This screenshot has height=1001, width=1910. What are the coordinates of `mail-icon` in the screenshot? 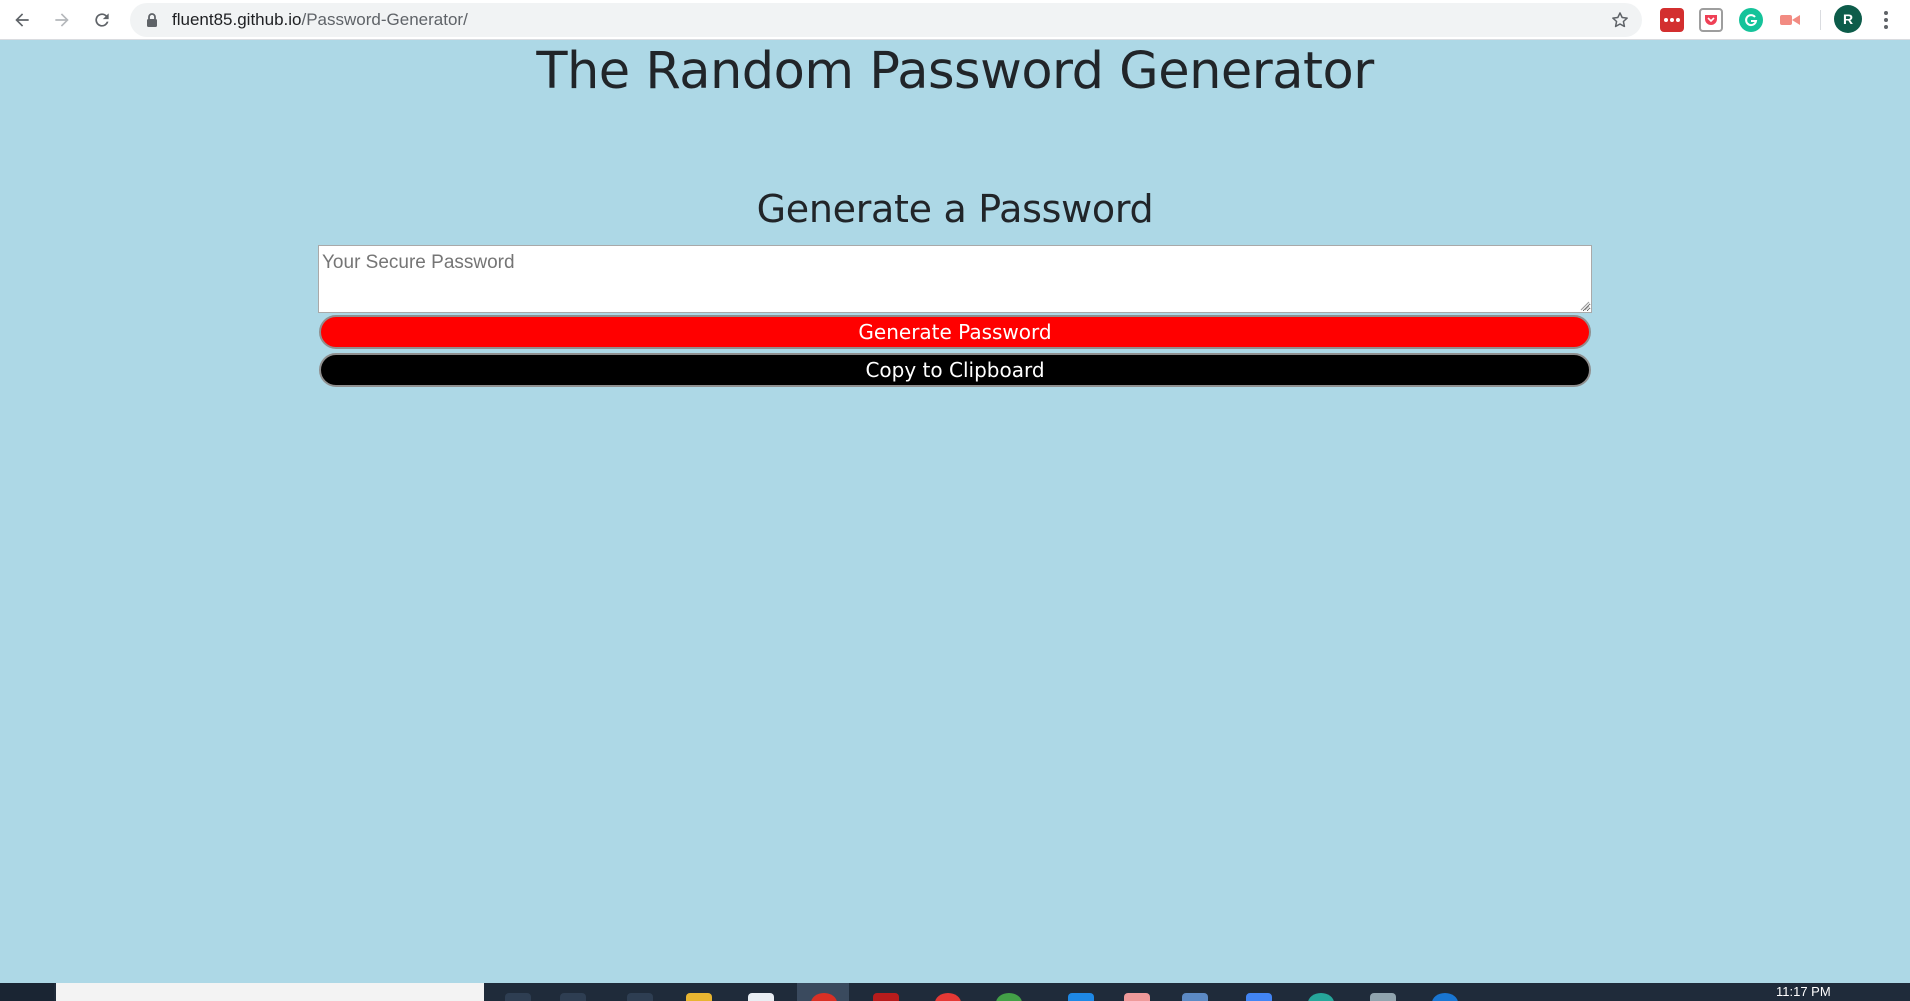 It's located at (886, 997).